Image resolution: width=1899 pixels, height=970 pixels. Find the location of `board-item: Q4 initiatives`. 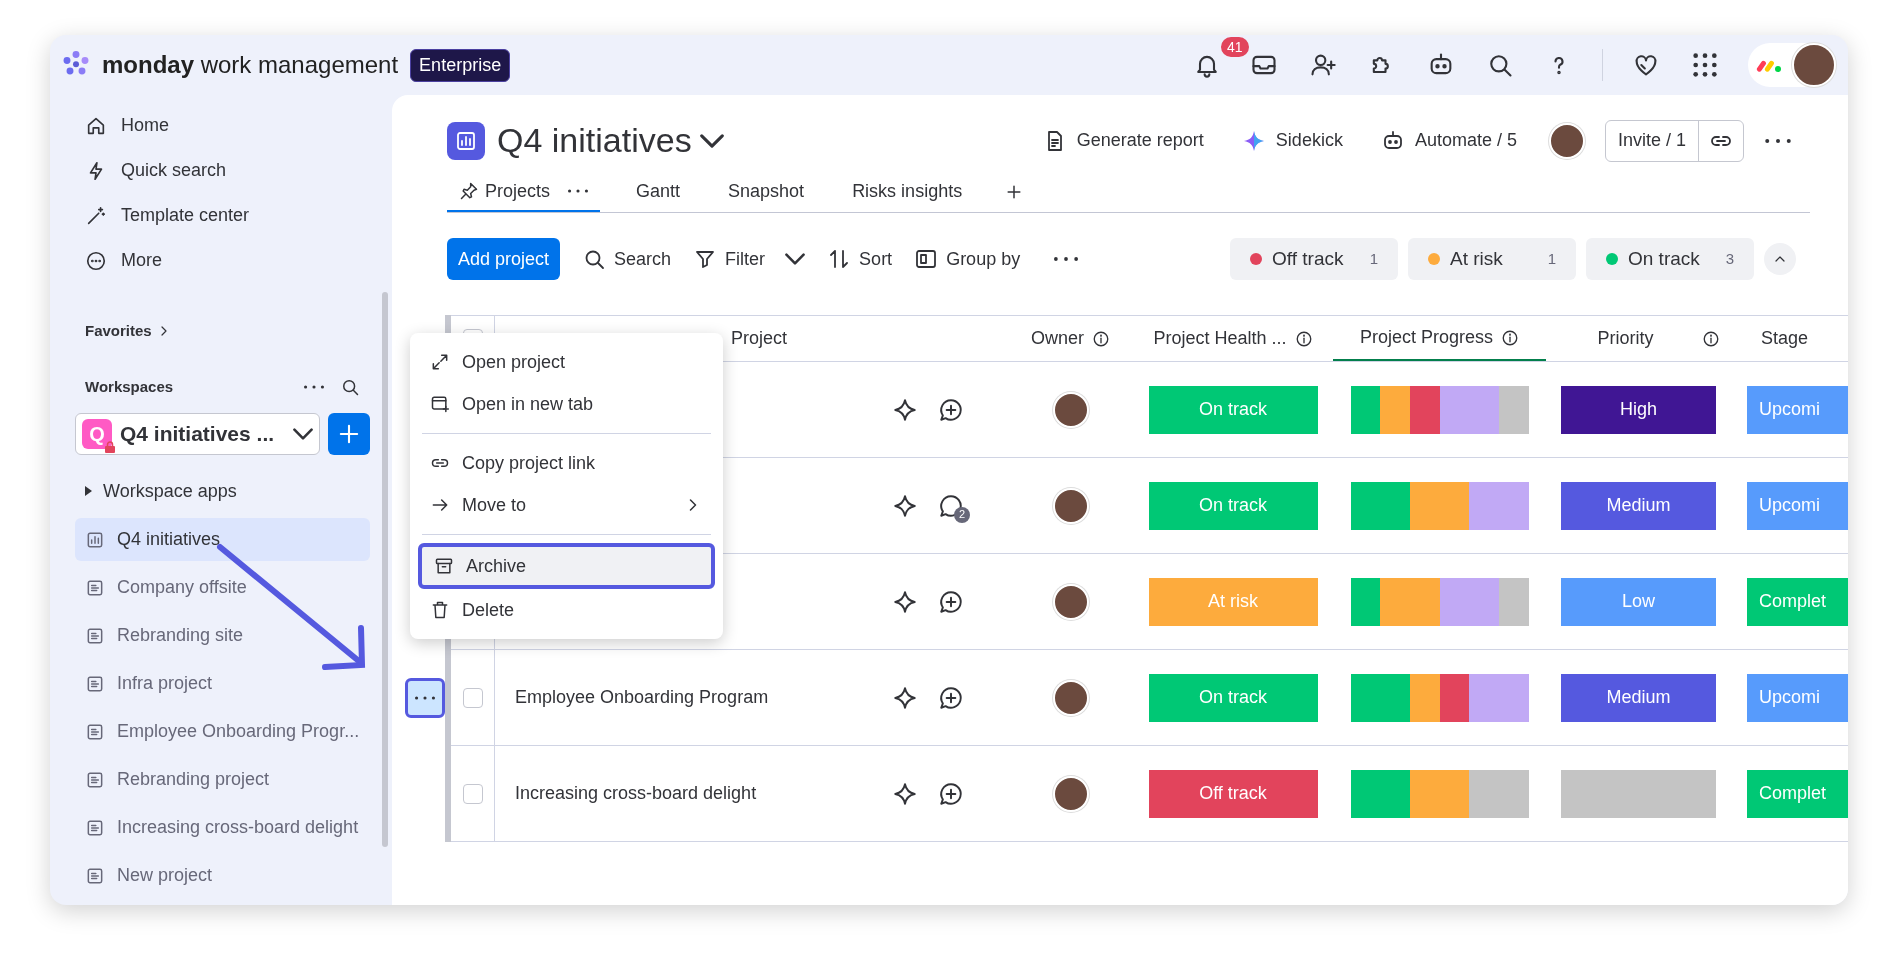

board-item: Q4 initiatives is located at coordinates (222, 539).